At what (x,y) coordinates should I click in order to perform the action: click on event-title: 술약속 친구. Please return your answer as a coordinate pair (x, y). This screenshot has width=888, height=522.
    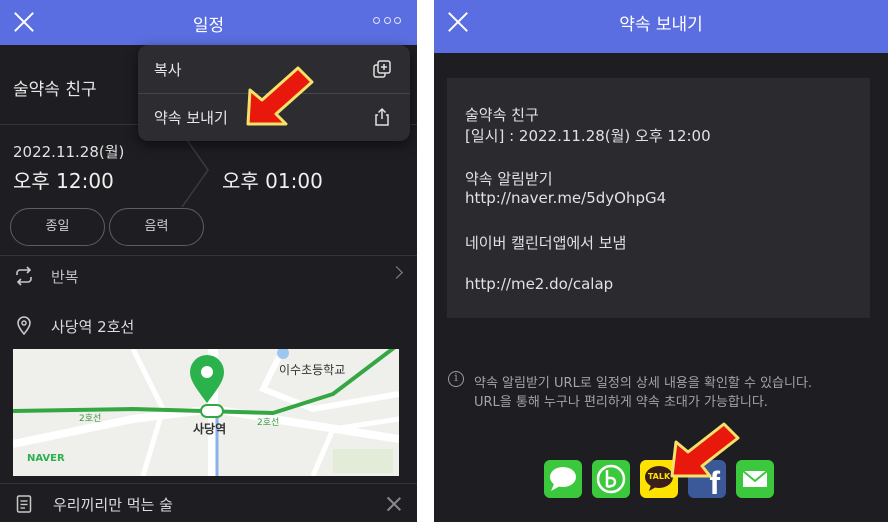
    Looking at the image, I should click on (55, 90).